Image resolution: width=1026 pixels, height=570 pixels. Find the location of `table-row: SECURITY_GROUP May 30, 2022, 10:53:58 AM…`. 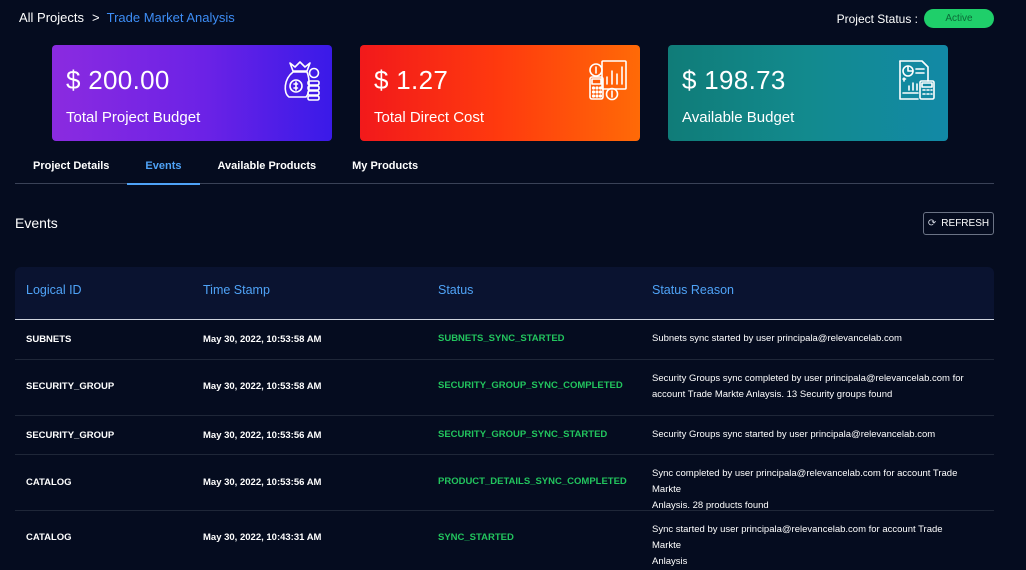

table-row: SECURITY_GROUP May 30, 2022, 10:53:58 AM… is located at coordinates (504, 388).